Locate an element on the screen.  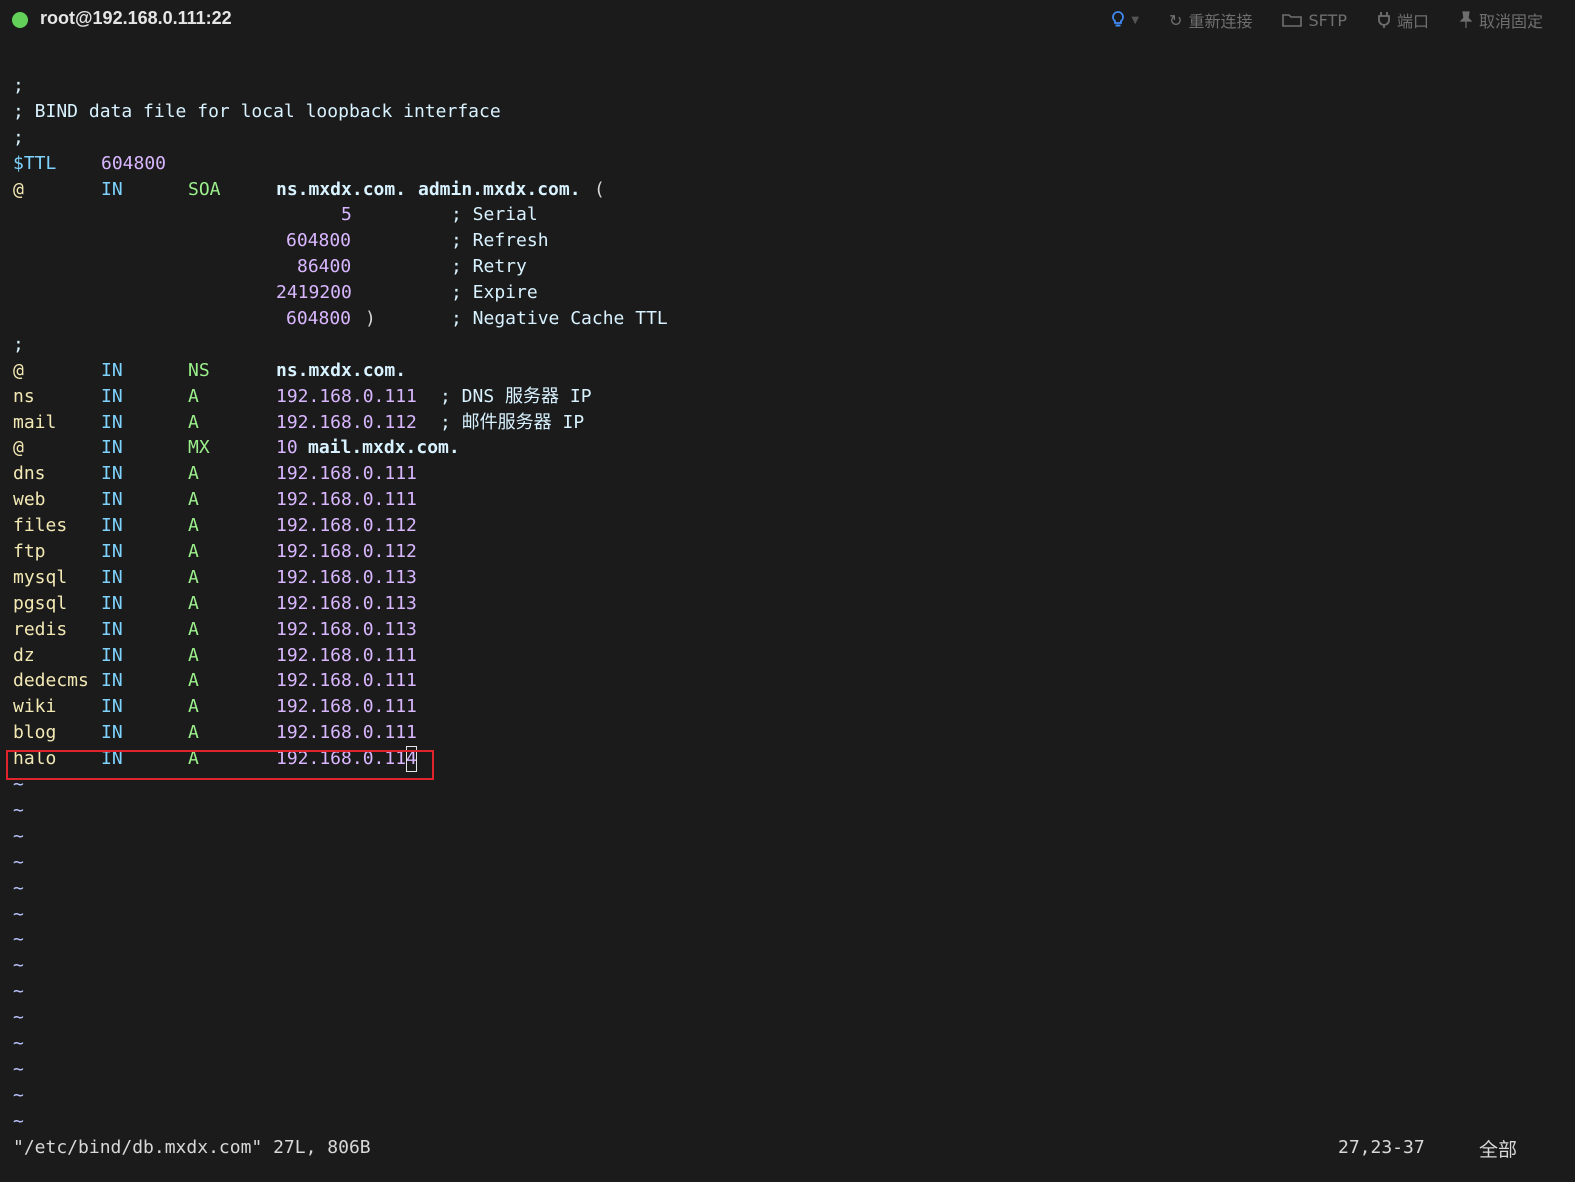
sftp-button: SFTP is located at coordinates (1314, 20).